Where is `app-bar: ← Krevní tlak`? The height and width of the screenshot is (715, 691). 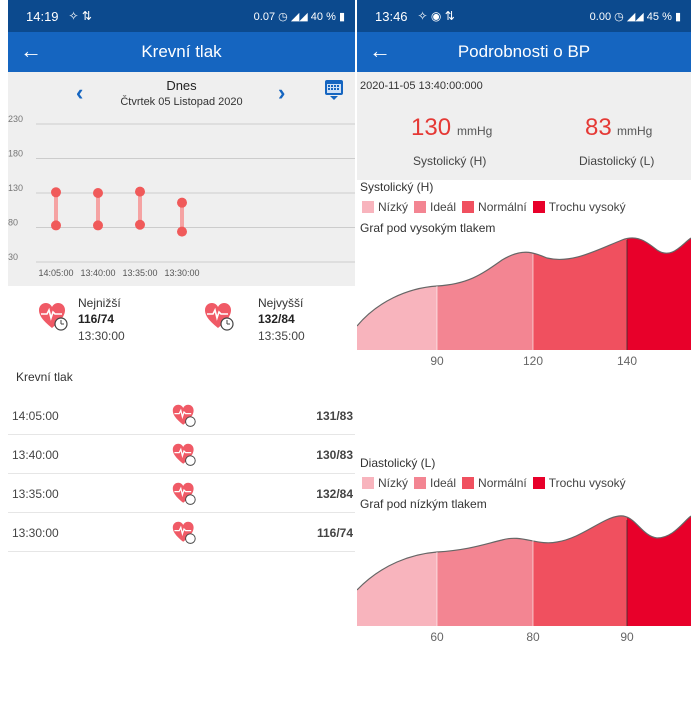
app-bar: ← Krevní tlak is located at coordinates (181, 52).